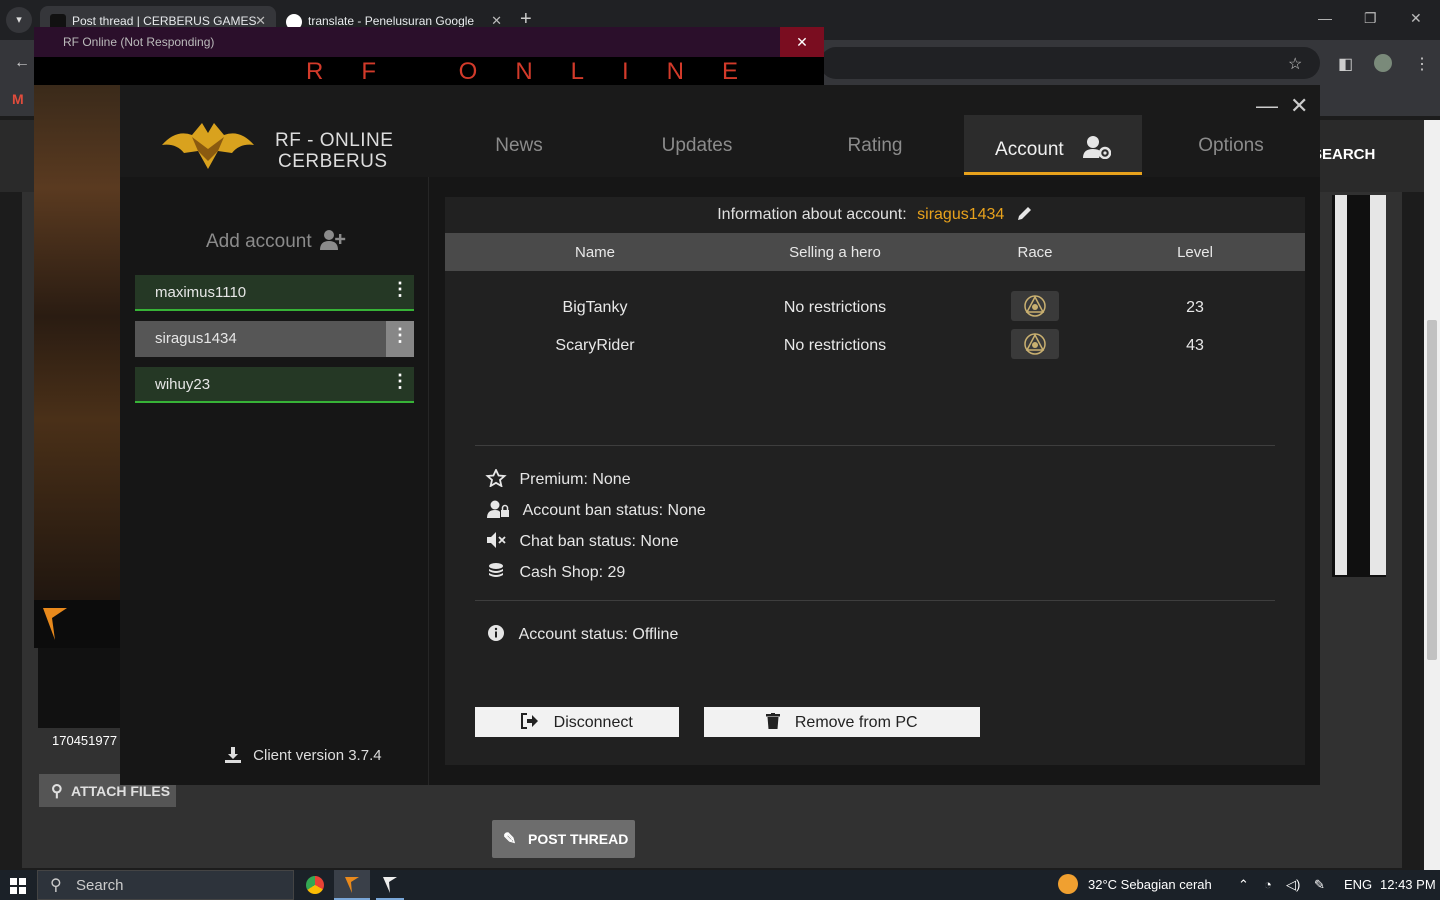 This screenshot has width=1440, height=900. What do you see at coordinates (334, 140) in the screenshot?
I see `brand-line1: RF - ONLINE` at bounding box center [334, 140].